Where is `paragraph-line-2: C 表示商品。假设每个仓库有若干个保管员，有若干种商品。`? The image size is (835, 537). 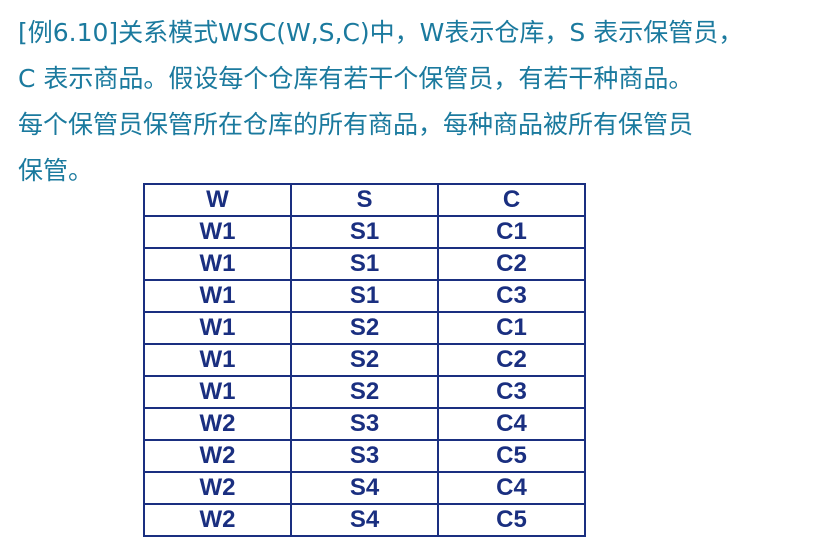 paragraph-line-2: C 表示商品。假设每个仓库有若干个保管员，有若干种商品。 is located at coordinates (356, 78).